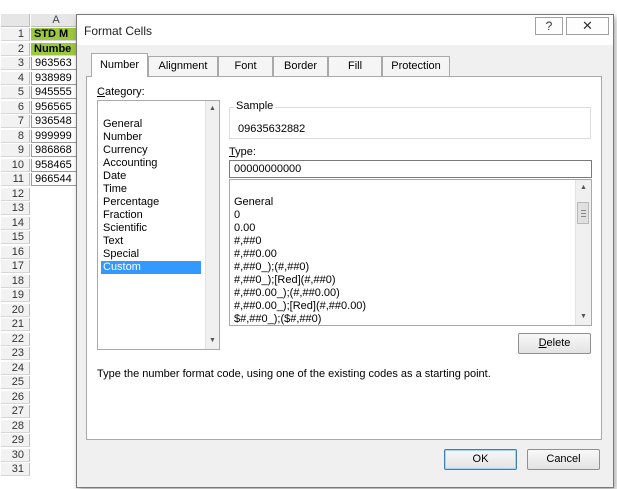  I want to click on tab-protection: Protection, so click(416, 66).